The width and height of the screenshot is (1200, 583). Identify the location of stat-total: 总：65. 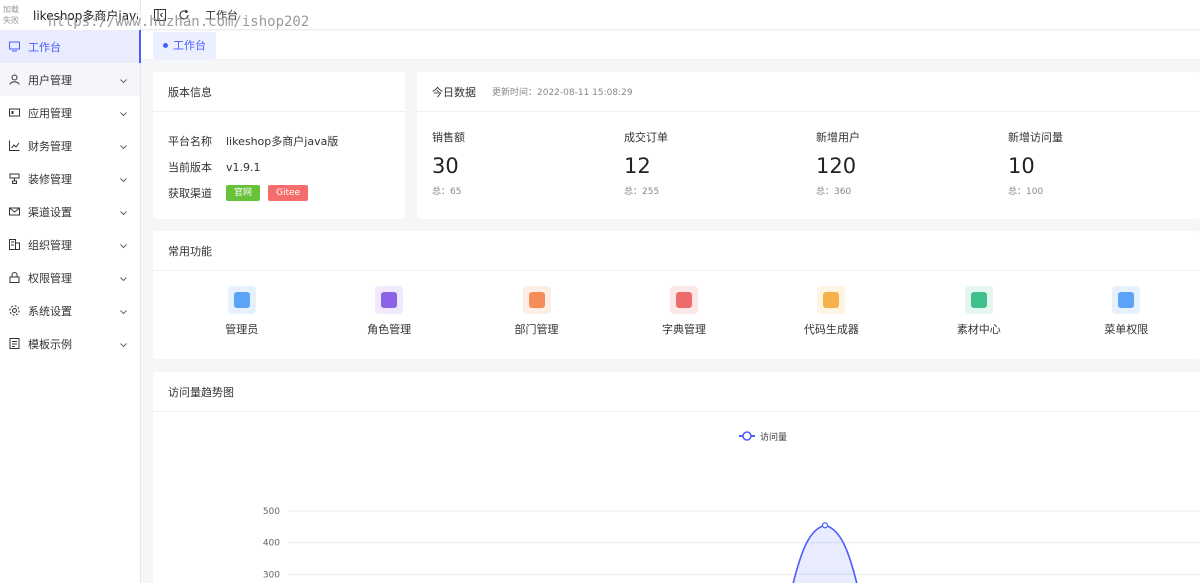
(447, 192).